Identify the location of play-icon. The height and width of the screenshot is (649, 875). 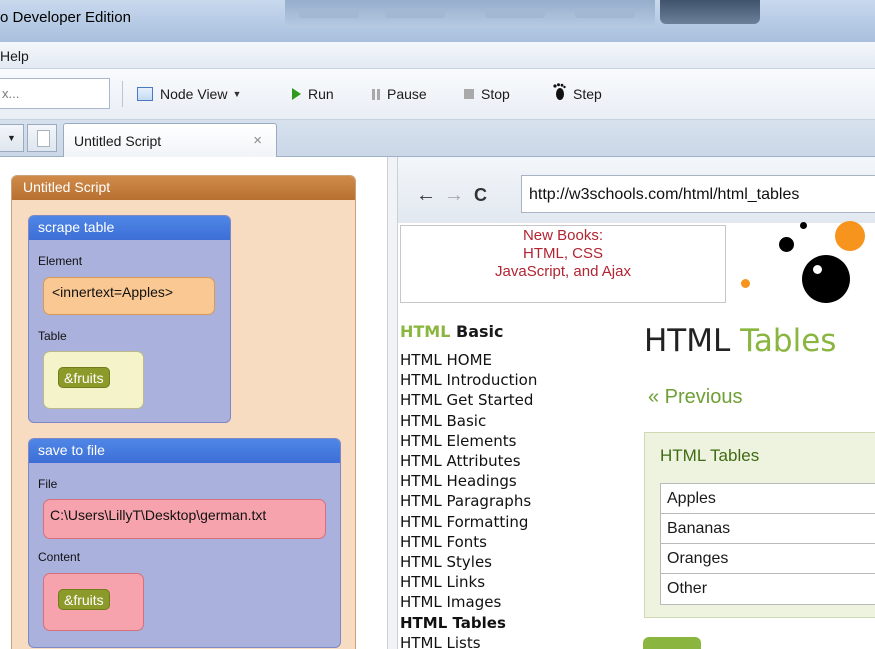
(296, 94).